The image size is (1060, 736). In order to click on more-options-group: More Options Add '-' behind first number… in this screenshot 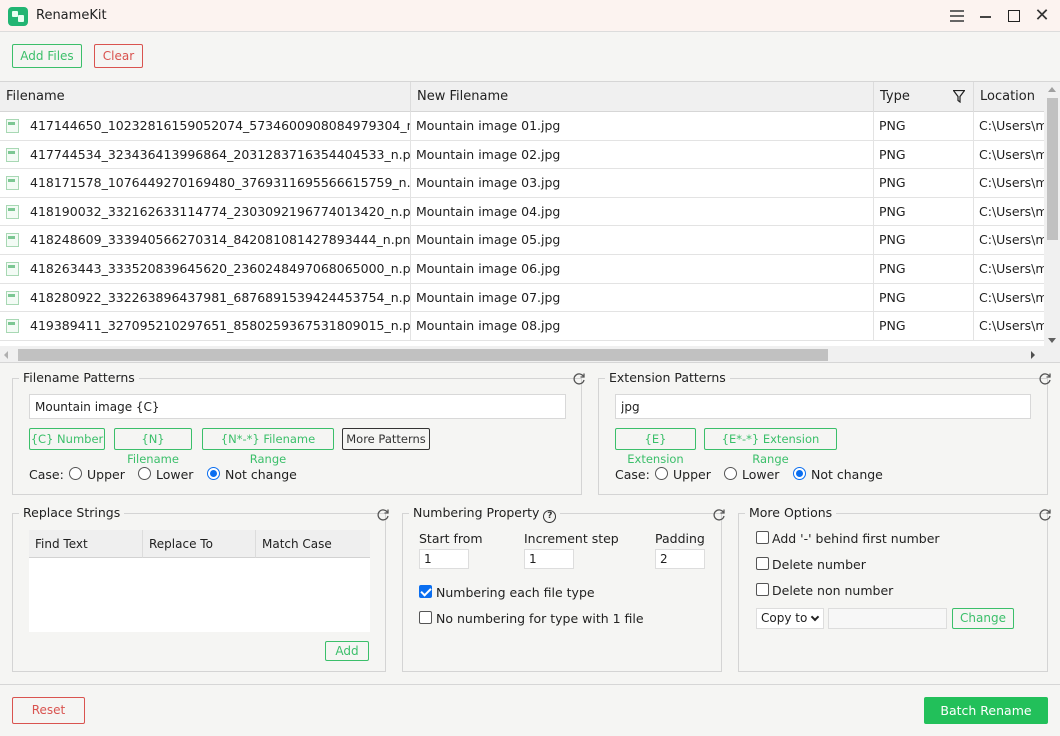, I will do `click(893, 588)`.